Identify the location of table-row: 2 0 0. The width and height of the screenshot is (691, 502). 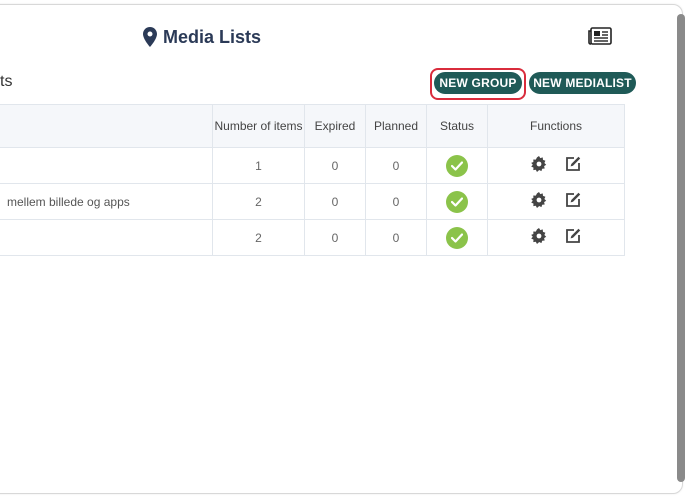
(312, 237).